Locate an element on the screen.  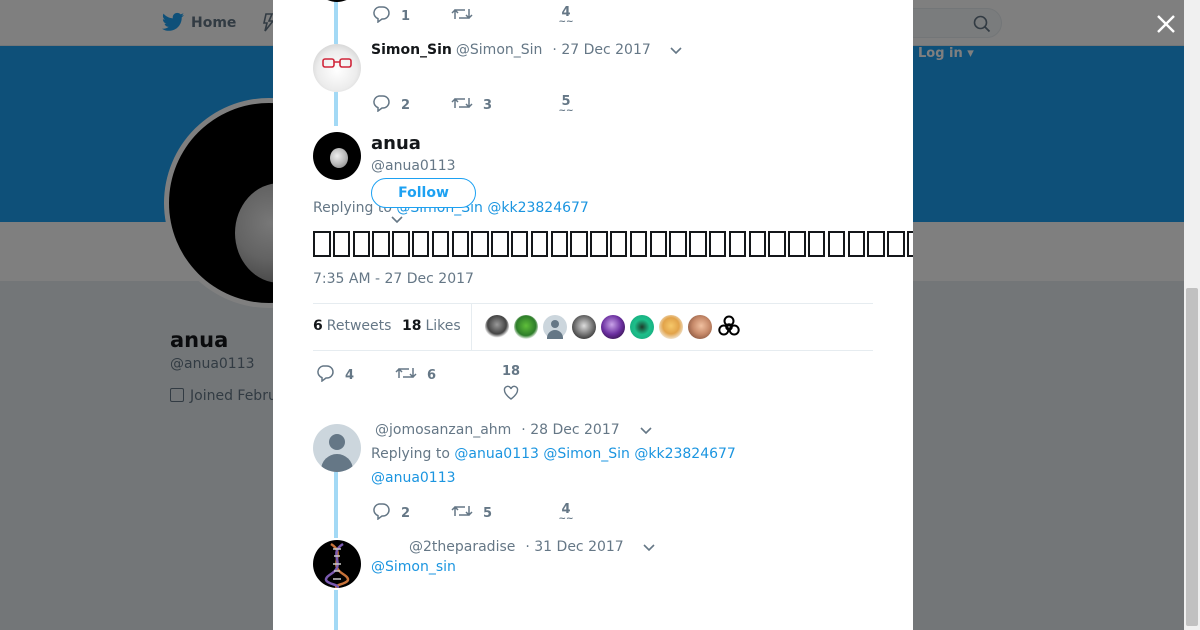
tweet-actions: 2 3 5 ~~ is located at coordinates (621, 105).